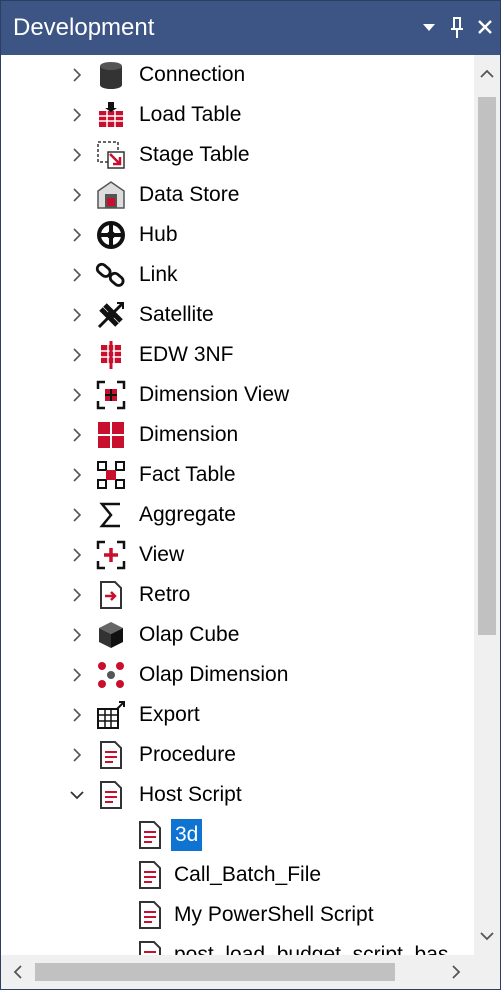 The width and height of the screenshot is (501, 990). Describe the element at coordinates (237, 715) in the screenshot. I see `tree-item-export: Export` at that location.